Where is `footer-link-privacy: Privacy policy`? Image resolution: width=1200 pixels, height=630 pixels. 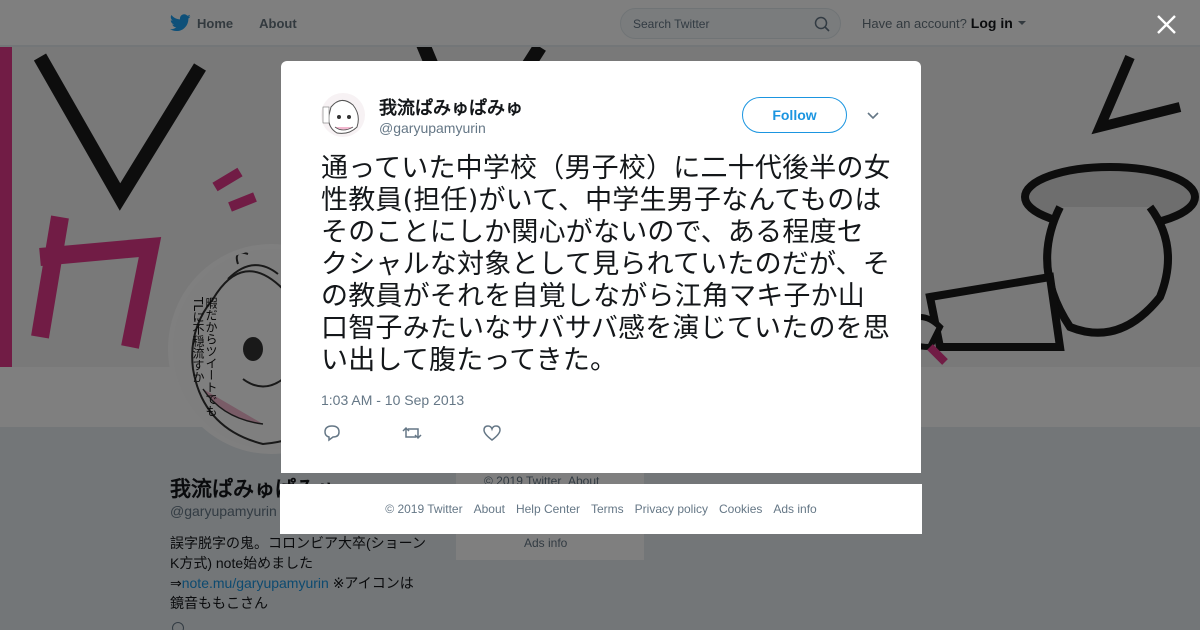
footer-link-privacy: Privacy policy is located at coordinates (671, 509).